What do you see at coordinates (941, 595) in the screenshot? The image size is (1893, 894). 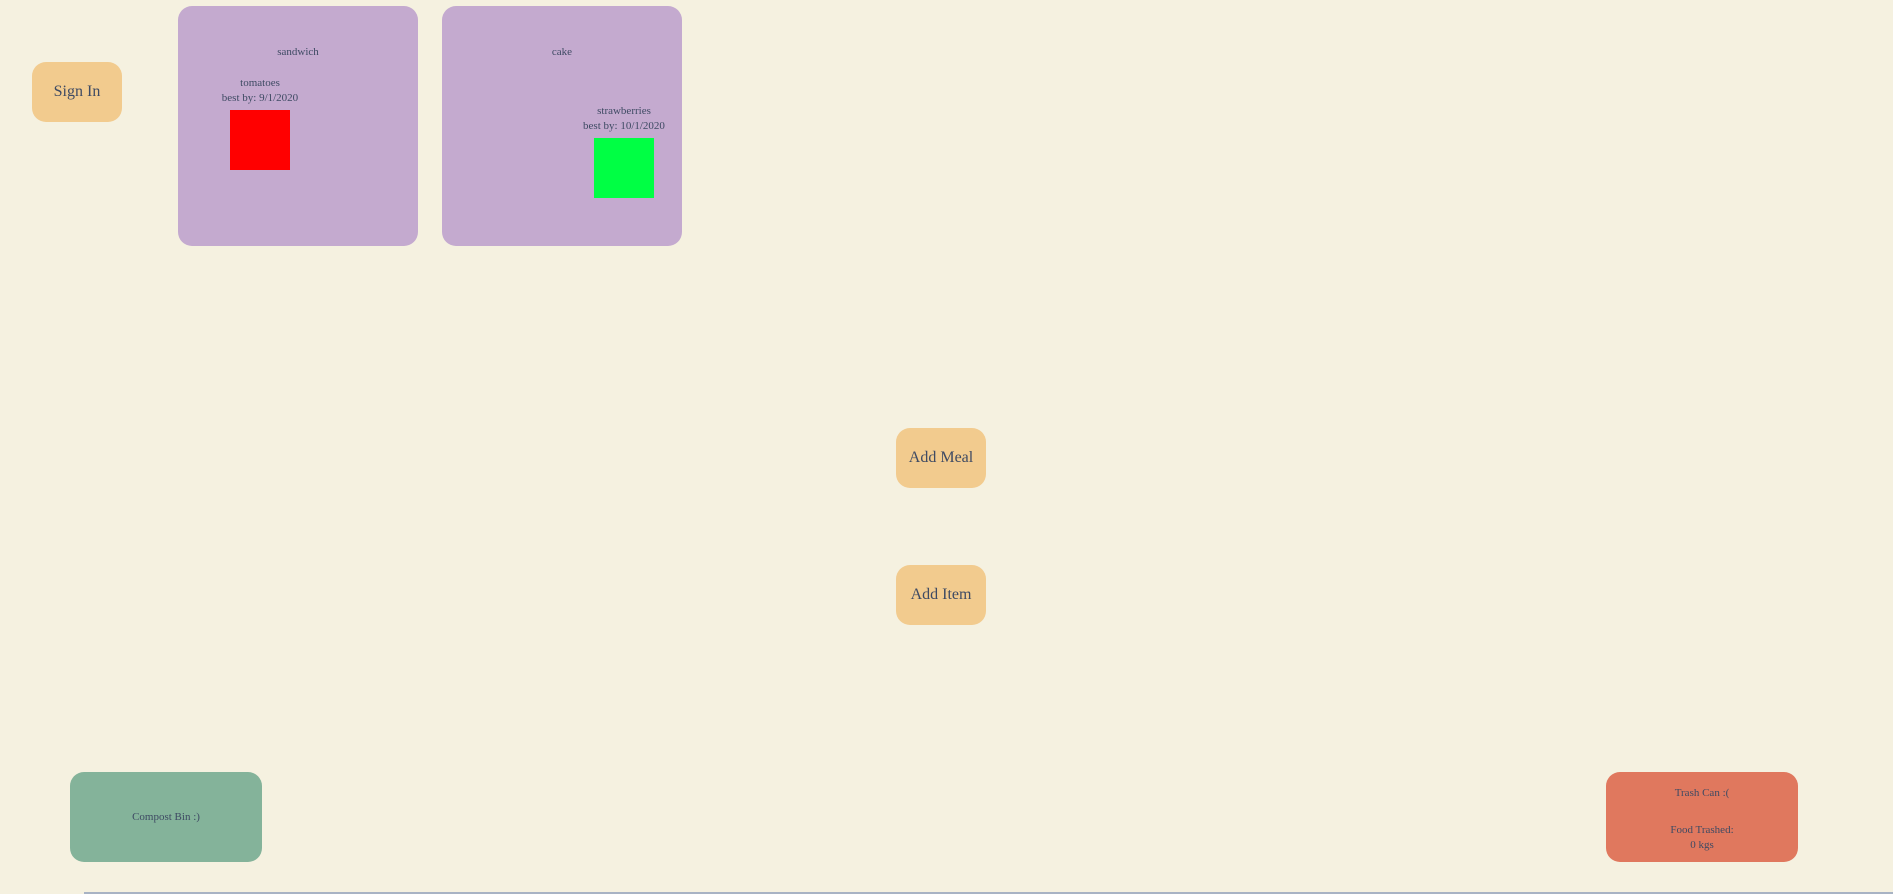 I see `add-item-button: Add Item` at bounding box center [941, 595].